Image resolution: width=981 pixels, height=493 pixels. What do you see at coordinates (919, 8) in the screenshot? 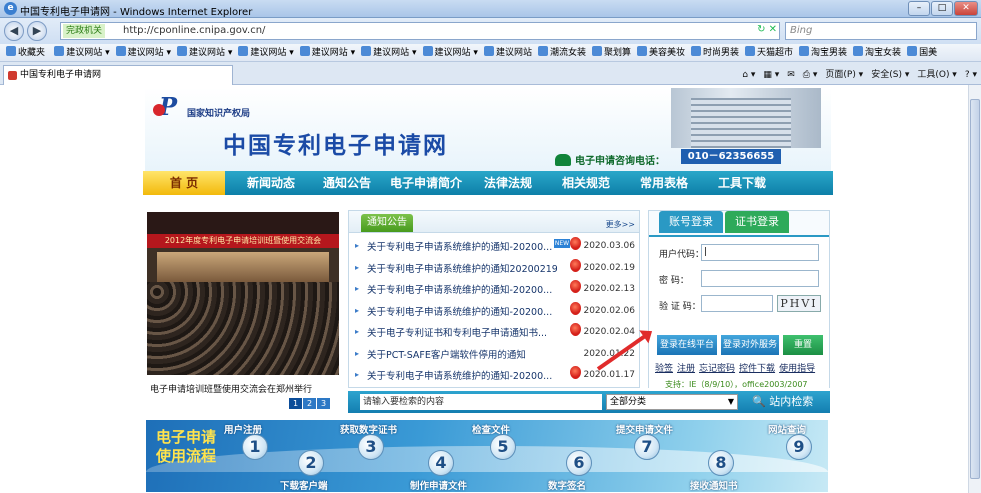
I see `minimize-button: –` at bounding box center [919, 8].